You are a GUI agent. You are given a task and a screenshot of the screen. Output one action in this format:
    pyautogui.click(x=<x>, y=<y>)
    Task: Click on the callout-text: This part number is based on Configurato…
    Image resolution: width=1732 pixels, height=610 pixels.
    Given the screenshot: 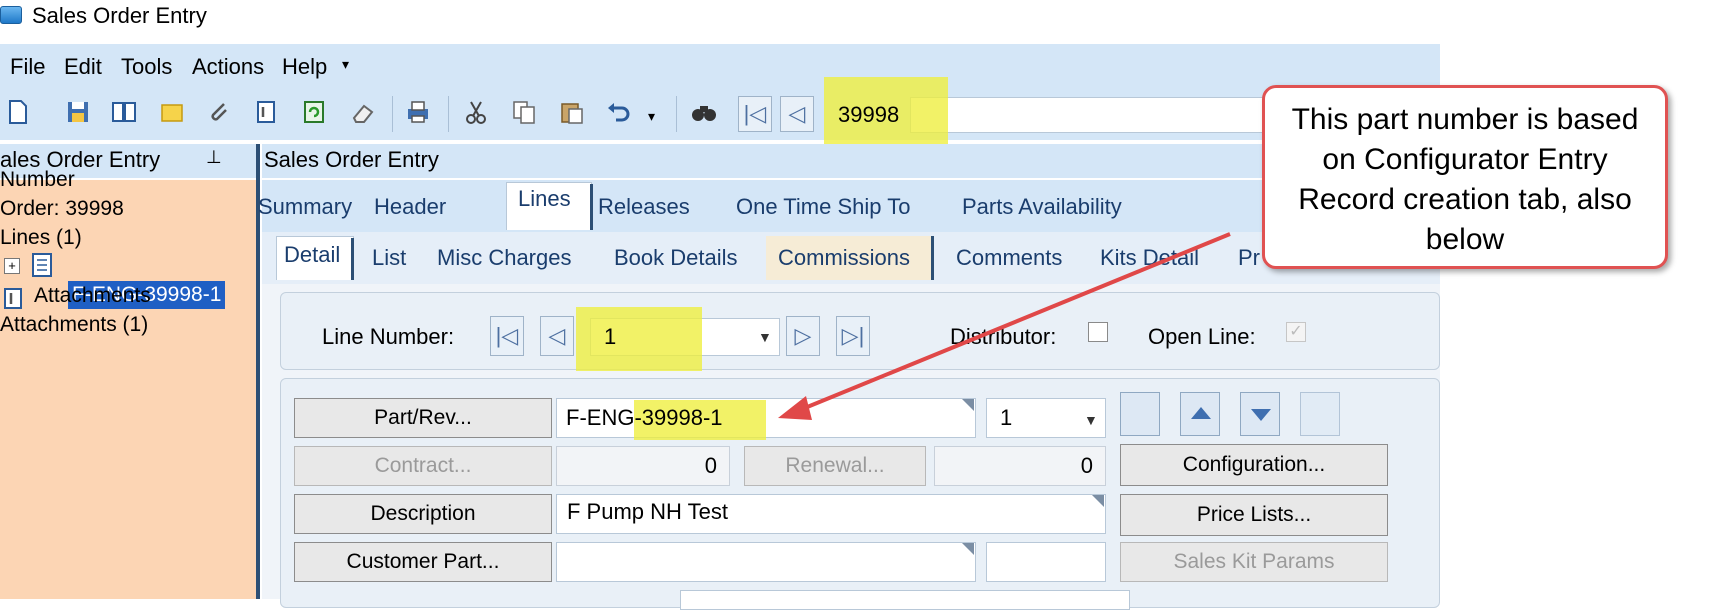 What is the action you would take?
    pyautogui.click(x=1465, y=179)
    